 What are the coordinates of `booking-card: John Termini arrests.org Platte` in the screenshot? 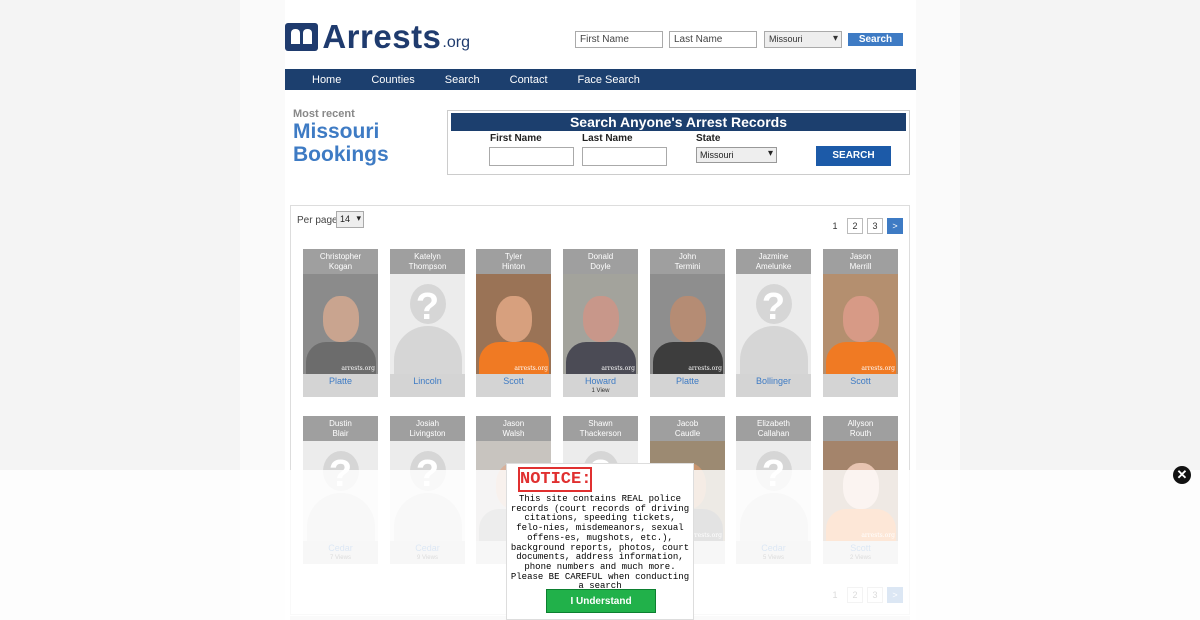 It's located at (687, 323).